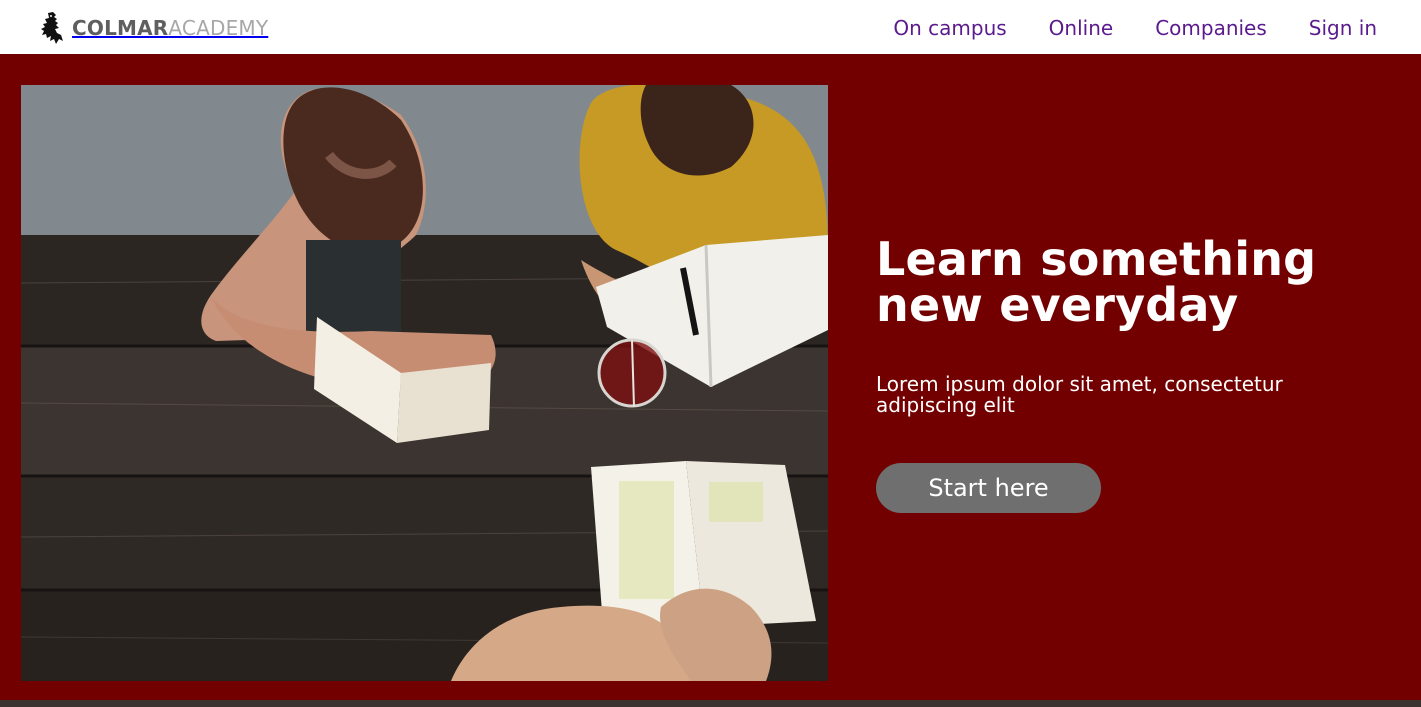  I want to click on nav-link-sign-in: Sign in, so click(1343, 28).